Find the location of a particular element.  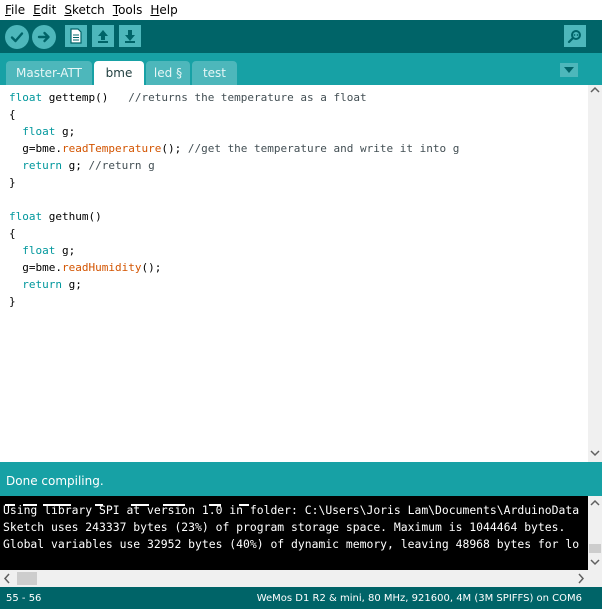

code-token: readTemperature is located at coordinates (111, 148).